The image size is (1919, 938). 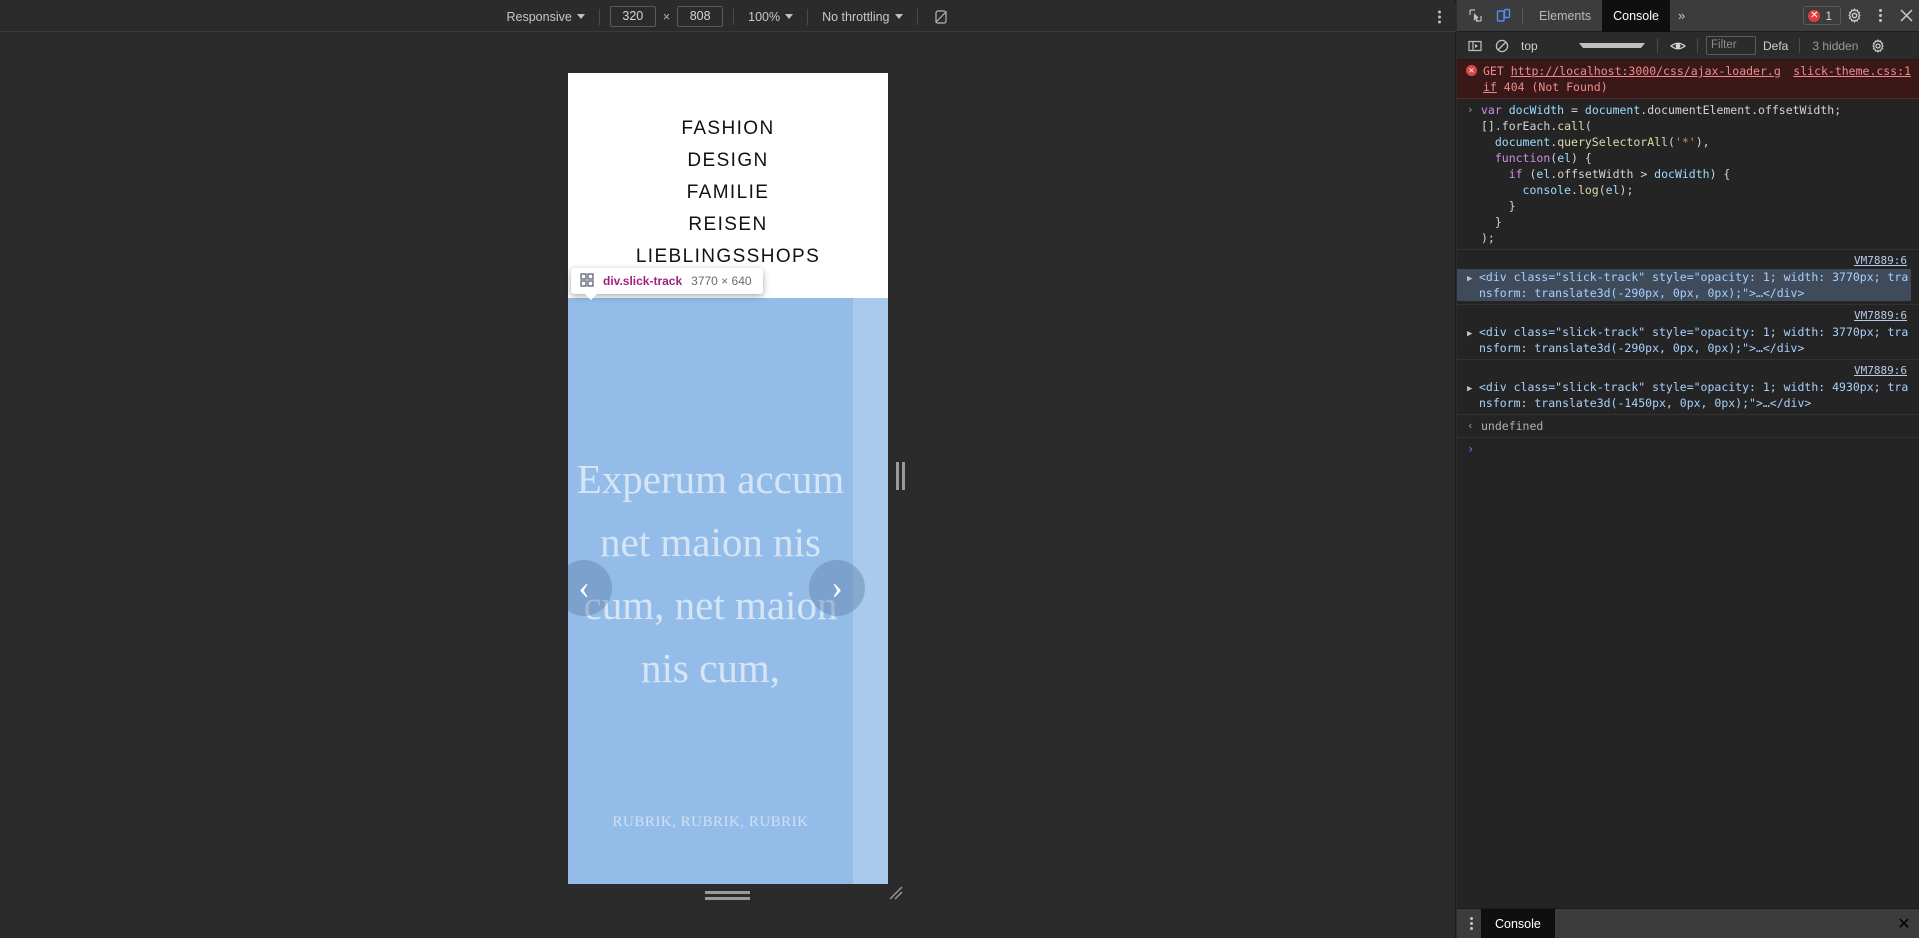 I want to click on inspect-element-icon, so click(x=1475, y=16).